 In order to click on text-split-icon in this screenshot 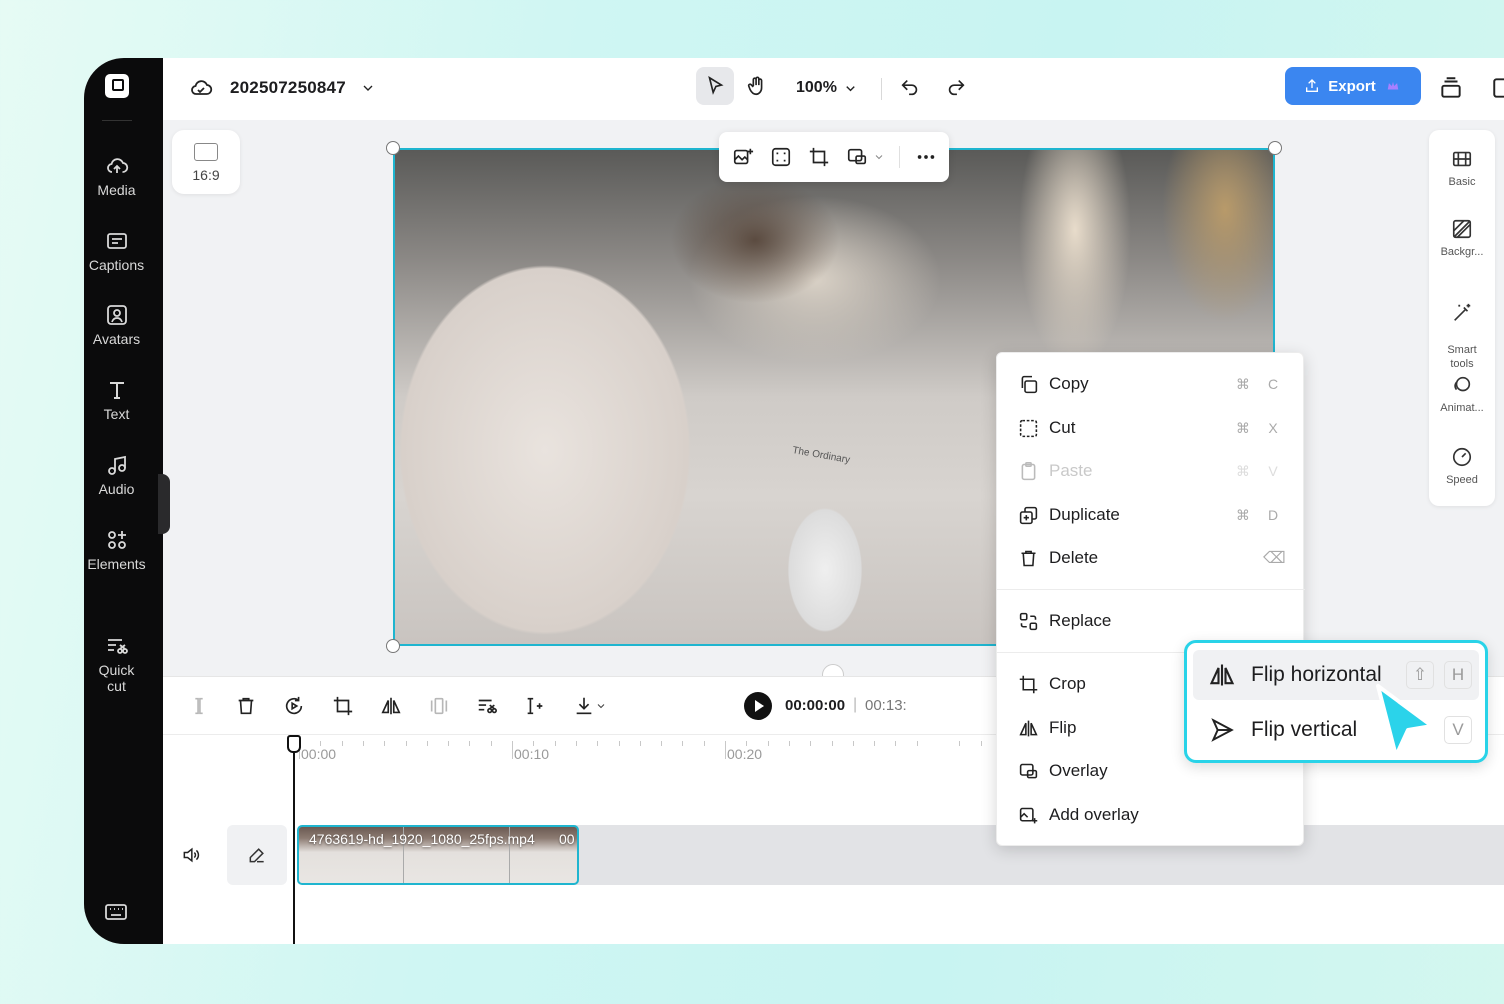, I will do `click(535, 706)`.